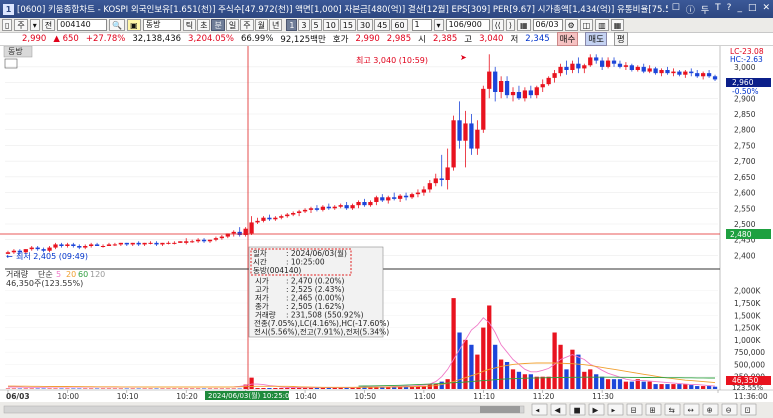 The height and width of the screenshot is (418, 773). Describe the element at coordinates (7, 25) in the screenshot. I see `screen-icon-button: ▯` at that location.